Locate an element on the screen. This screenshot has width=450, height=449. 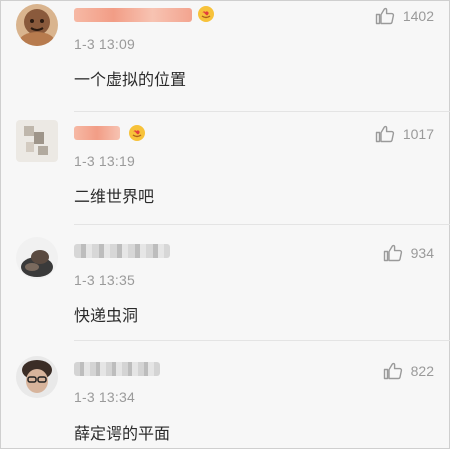
like-button: 1017 is located at coordinates (404, 134).